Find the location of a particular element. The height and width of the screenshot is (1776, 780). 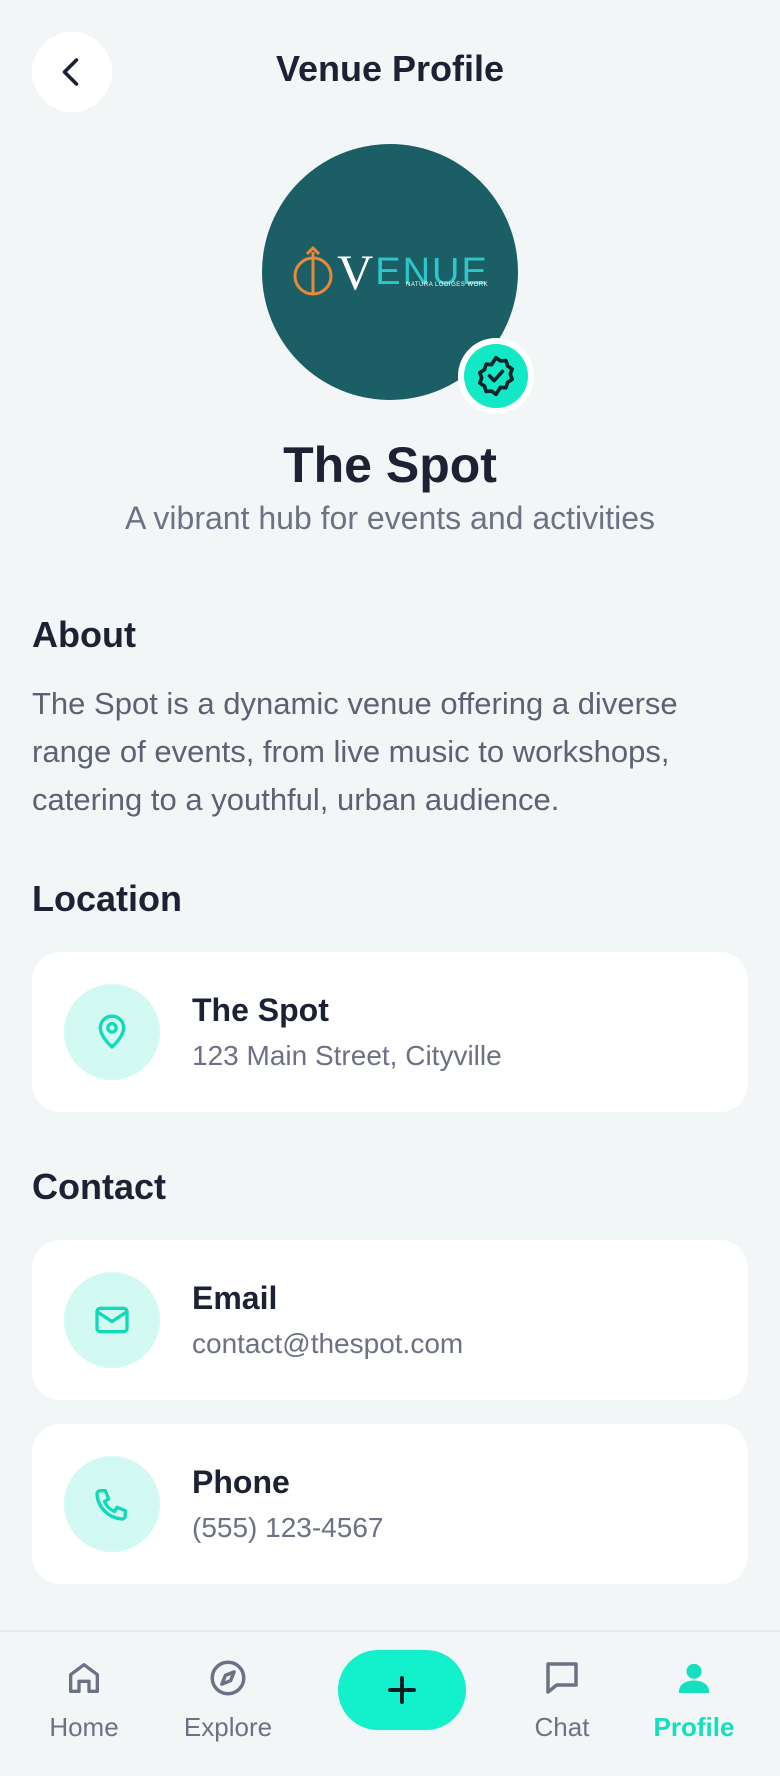

nav-label-chat: Chat is located at coordinates (562, 1727).